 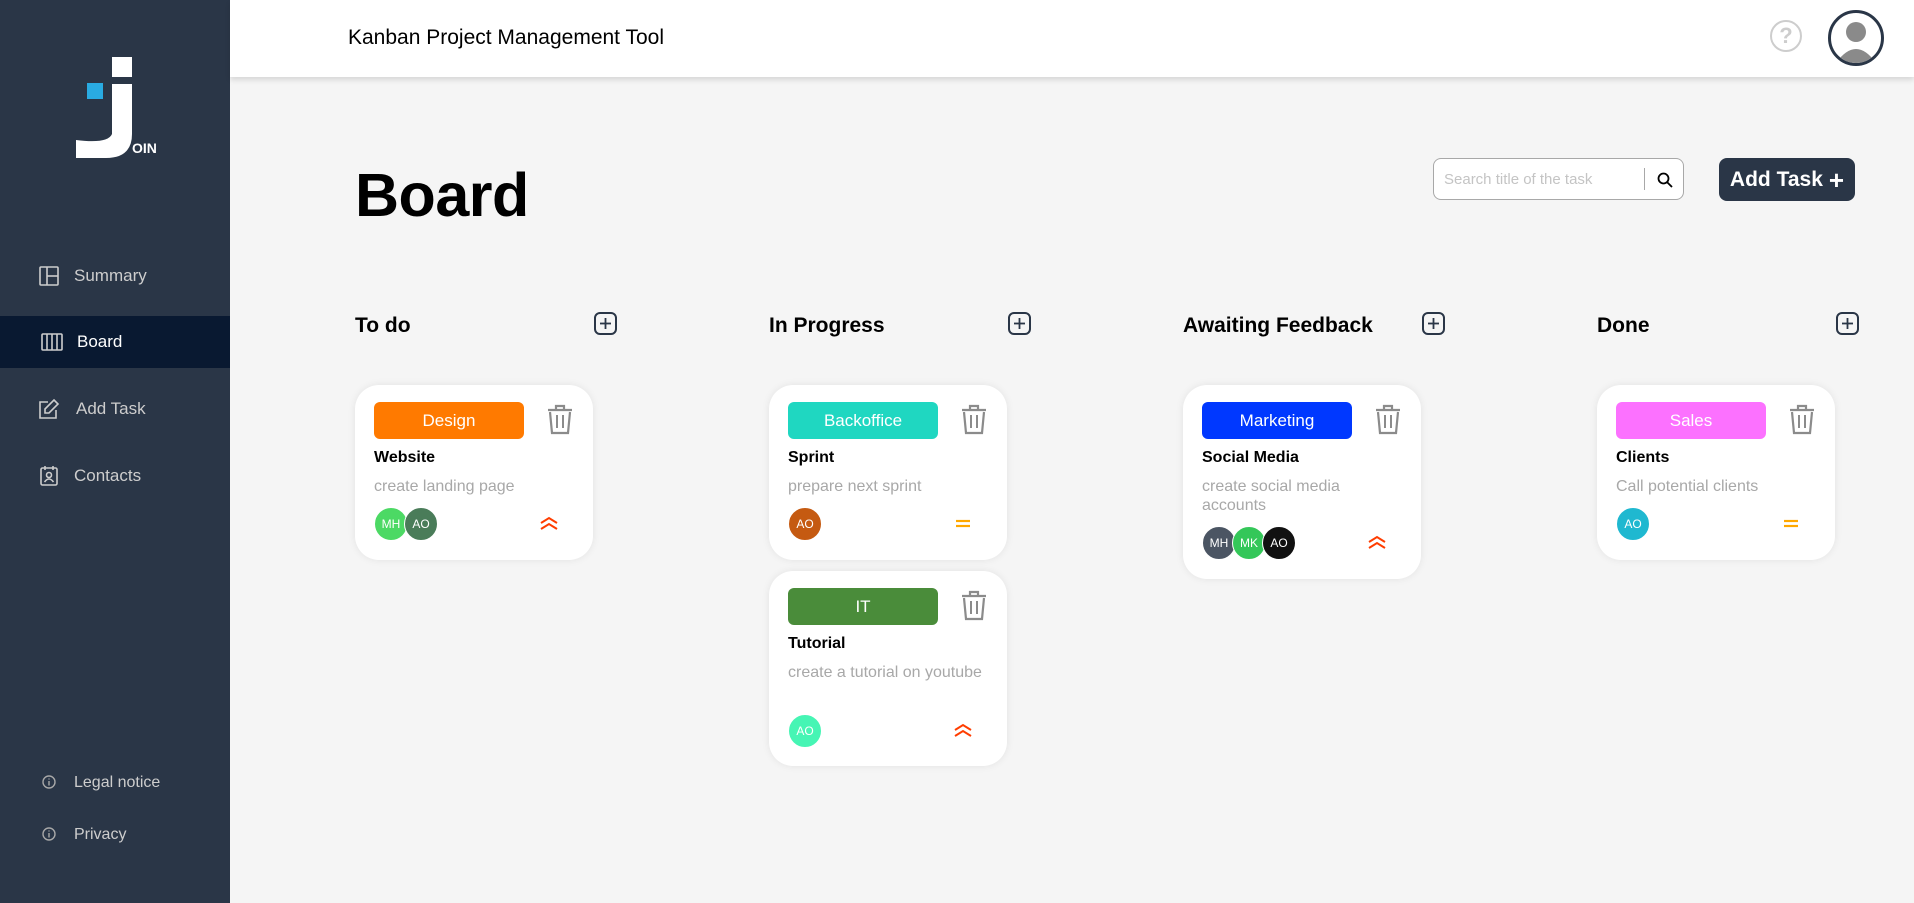 What do you see at coordinates (444, 486) in the screenshot?
I see `card-description: create landing page` at bounding box center [444, 486].